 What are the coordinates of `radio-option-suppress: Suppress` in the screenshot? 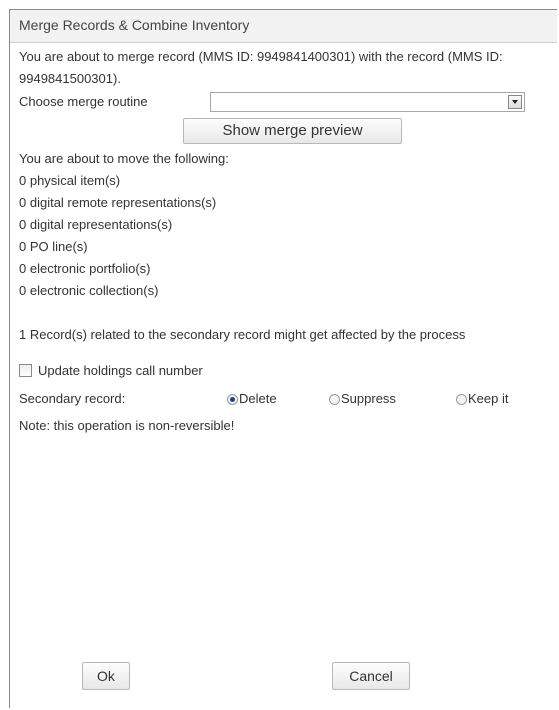 It's located at (362, 399).